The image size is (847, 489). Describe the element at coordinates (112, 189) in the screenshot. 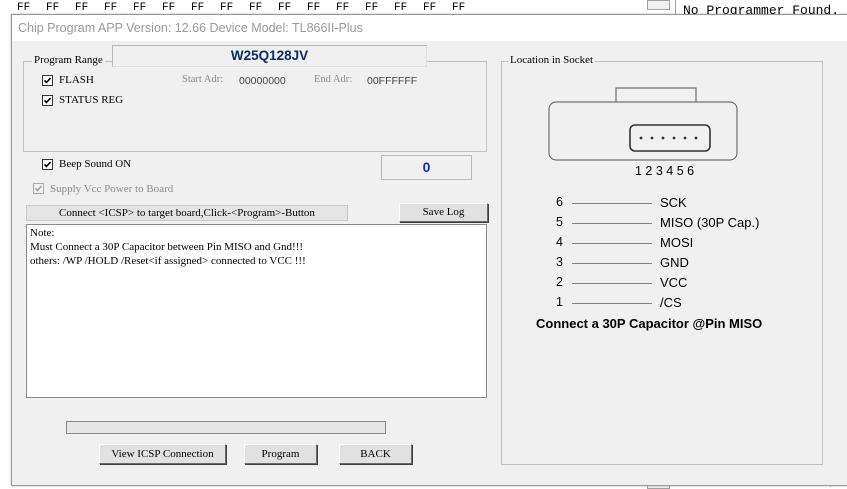

I see `supply-vcc-label: Supply Vcc Power to Board` at that location.